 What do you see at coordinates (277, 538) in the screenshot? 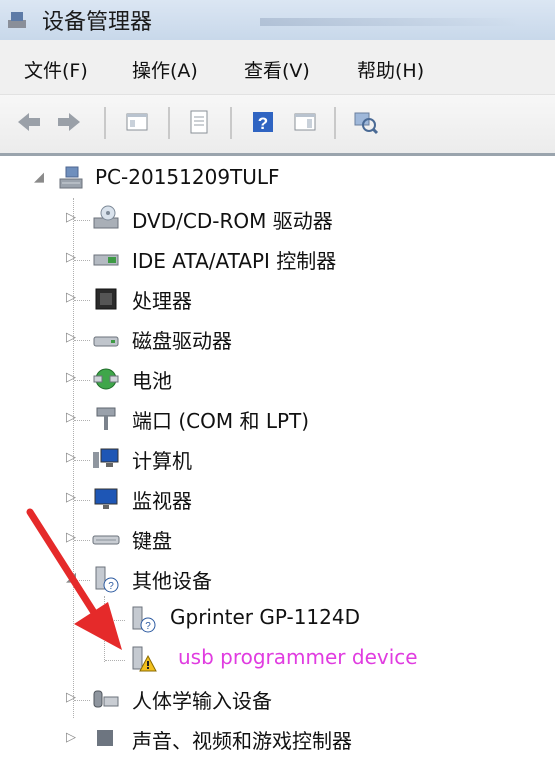
I see `tree-item-keyboard: ▷ 键盘` at bounding box center [277, 538].